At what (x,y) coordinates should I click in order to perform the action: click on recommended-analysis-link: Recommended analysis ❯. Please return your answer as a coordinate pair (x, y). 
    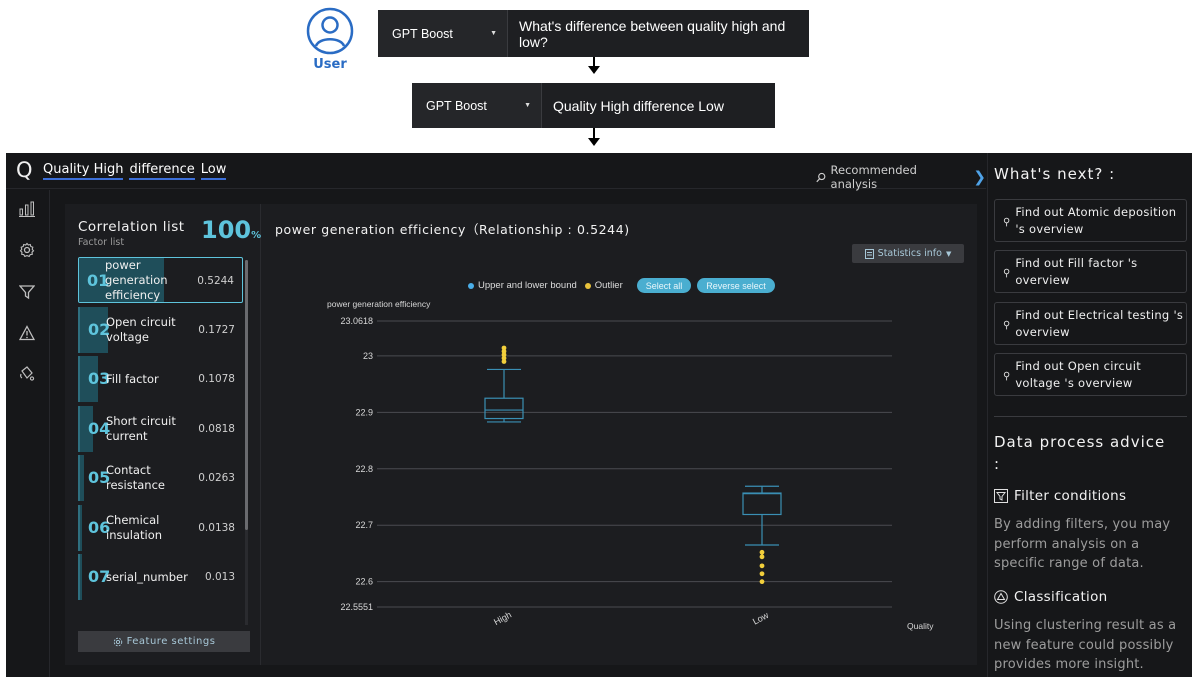
    Looking at the image, I should click on (901, 177).